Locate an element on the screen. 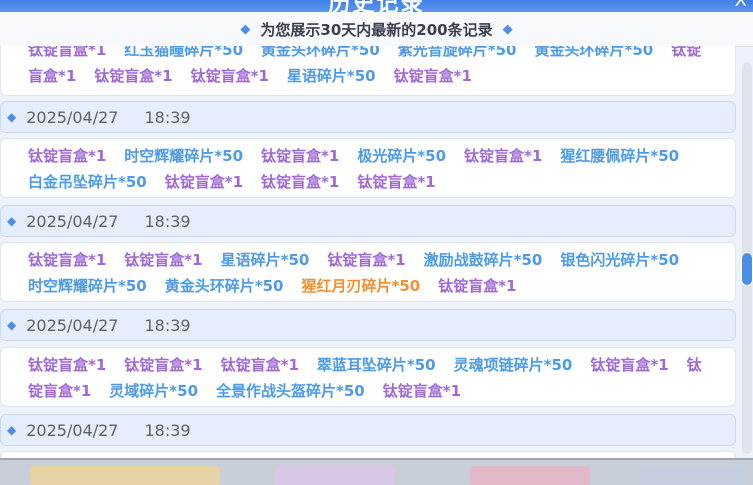 The width and height of the screenshot is (753, 485). reward-item: 盲盒*1 is located at coordinates (52, 76).